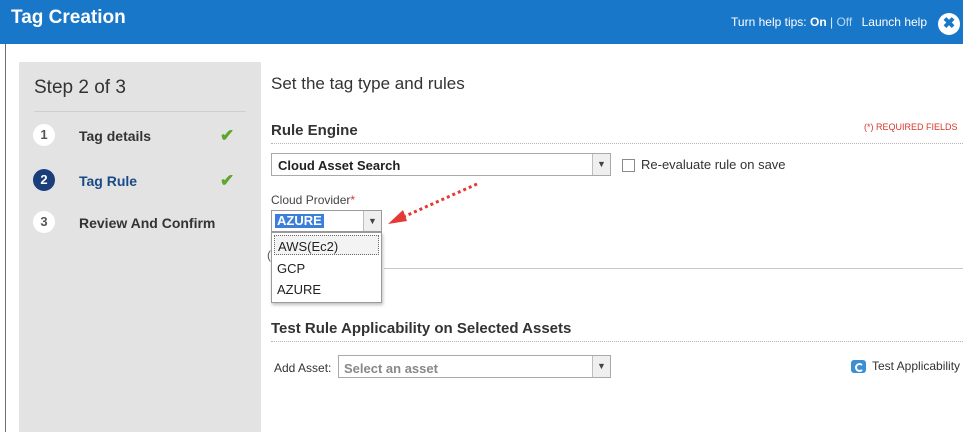  Describe the element at coordinates (291, 268) in the screenshot. I see `option-label: GCP` at that location.